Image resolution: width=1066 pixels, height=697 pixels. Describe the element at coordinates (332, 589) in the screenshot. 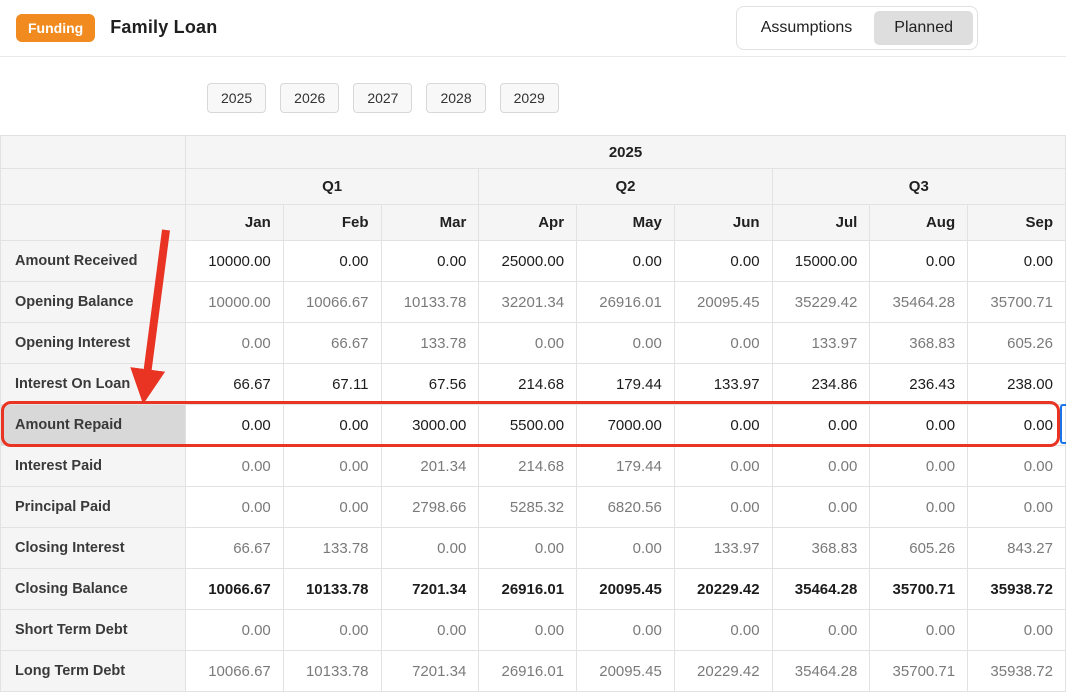

I see `value-cell: 10133.78` at that location.